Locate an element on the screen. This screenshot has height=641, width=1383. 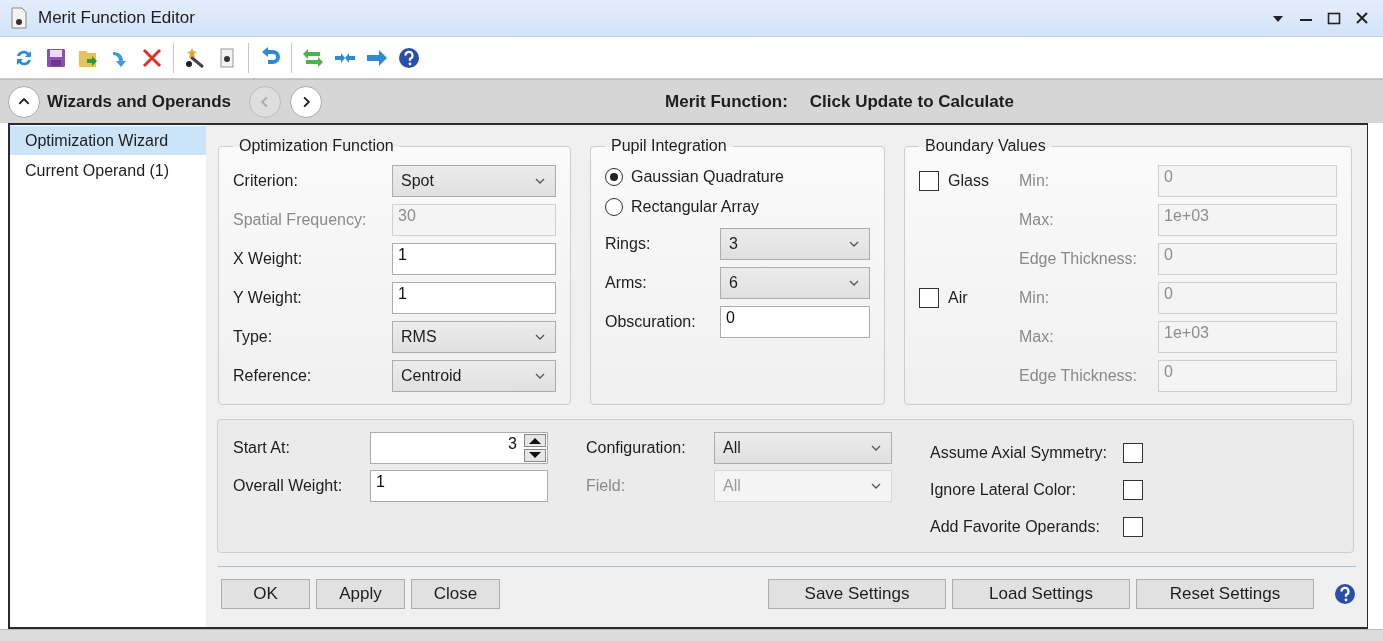
wand-icon is located at coordinates (195, 57).